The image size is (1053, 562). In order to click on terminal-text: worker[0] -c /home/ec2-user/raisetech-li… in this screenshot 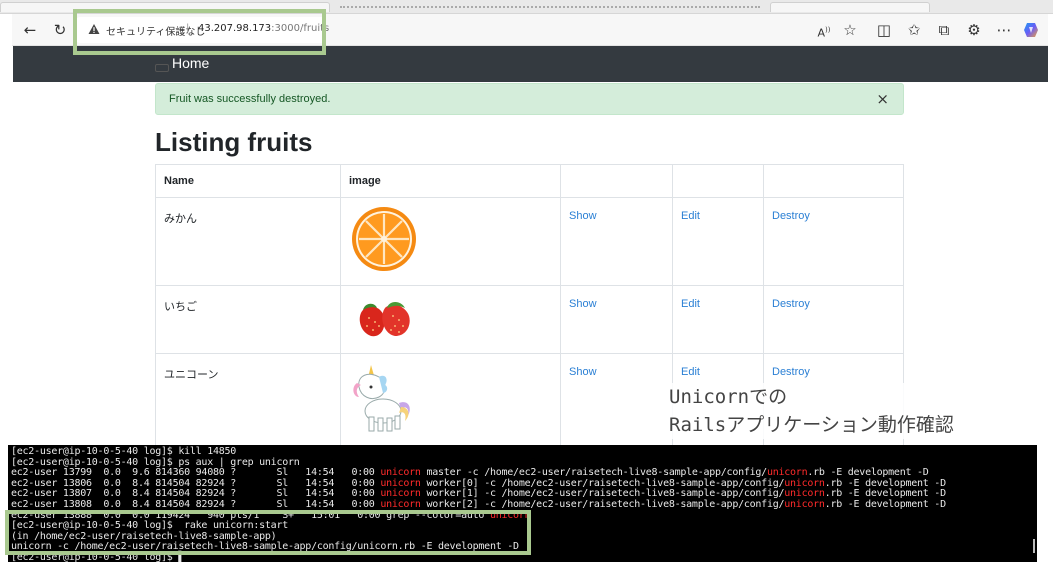, I will do `click(602, 483)`.